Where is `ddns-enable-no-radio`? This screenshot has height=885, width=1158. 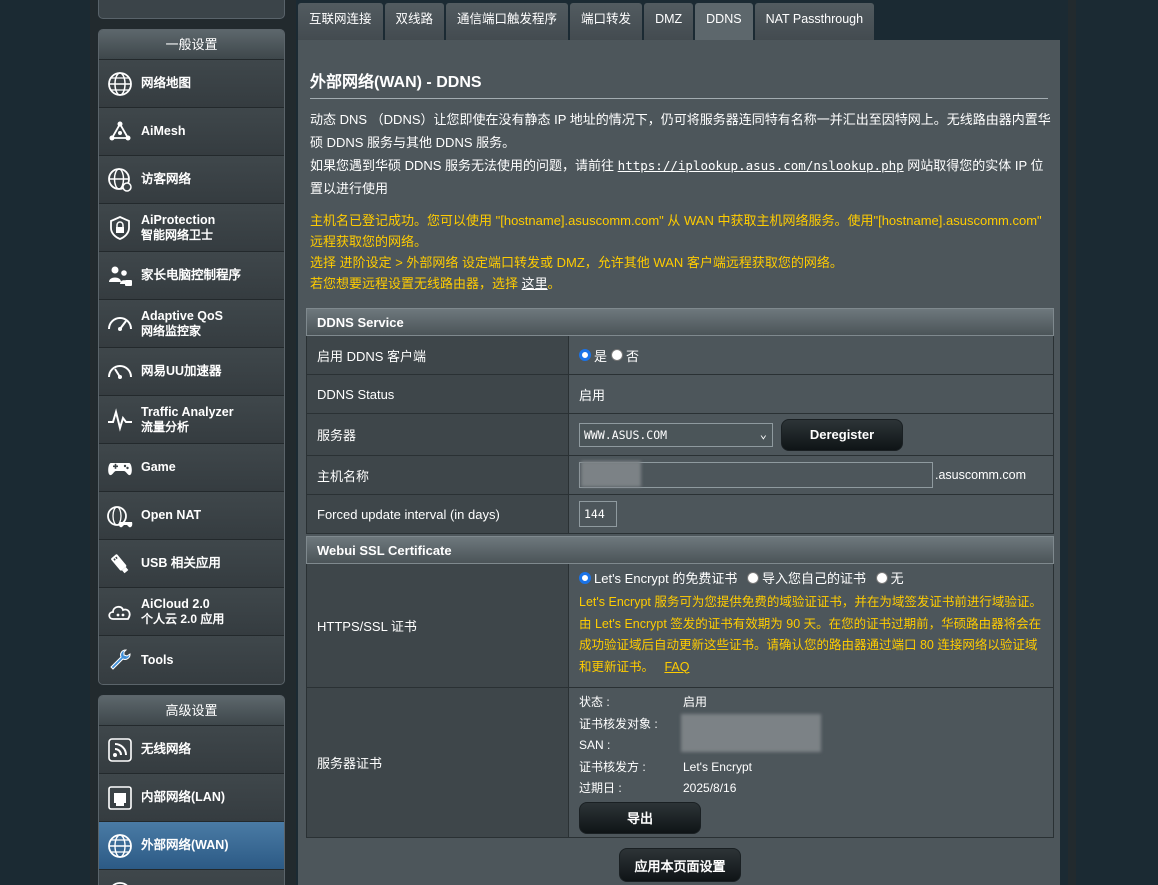 ddns-enable-no-radio is located at coordinates (617, 355).